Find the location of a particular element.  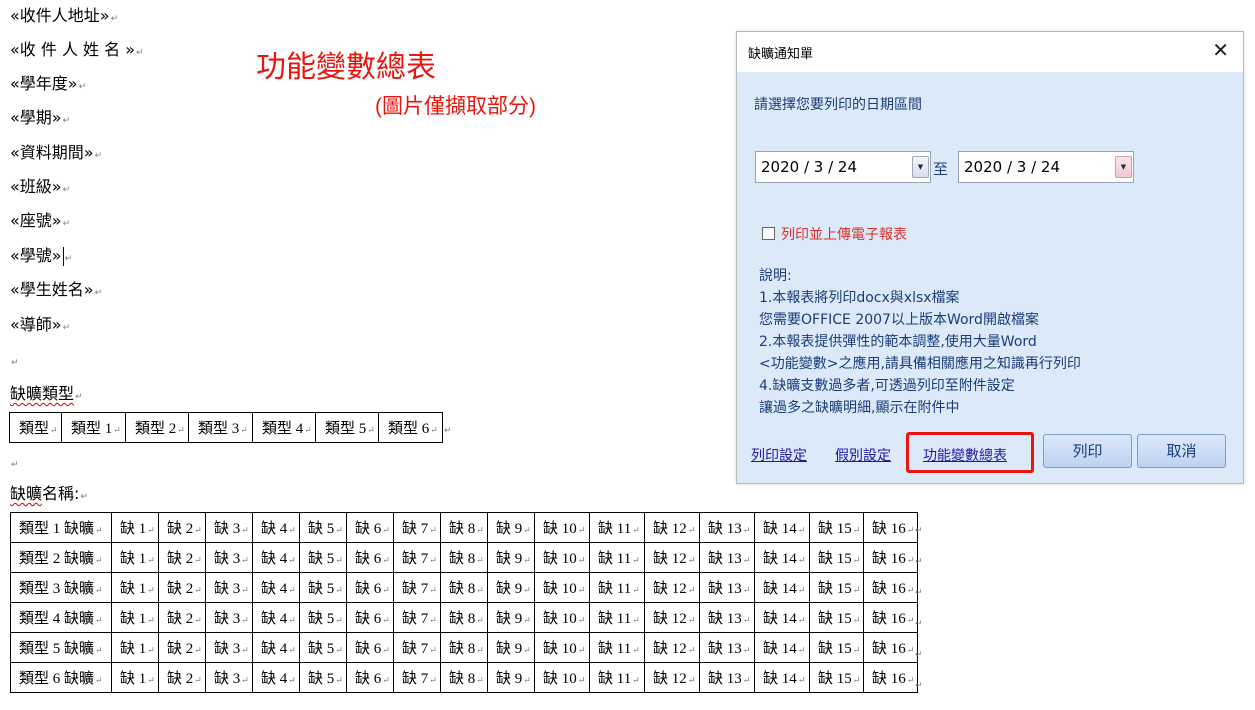

note-line: 說明: is located at coordinates (775, 276).